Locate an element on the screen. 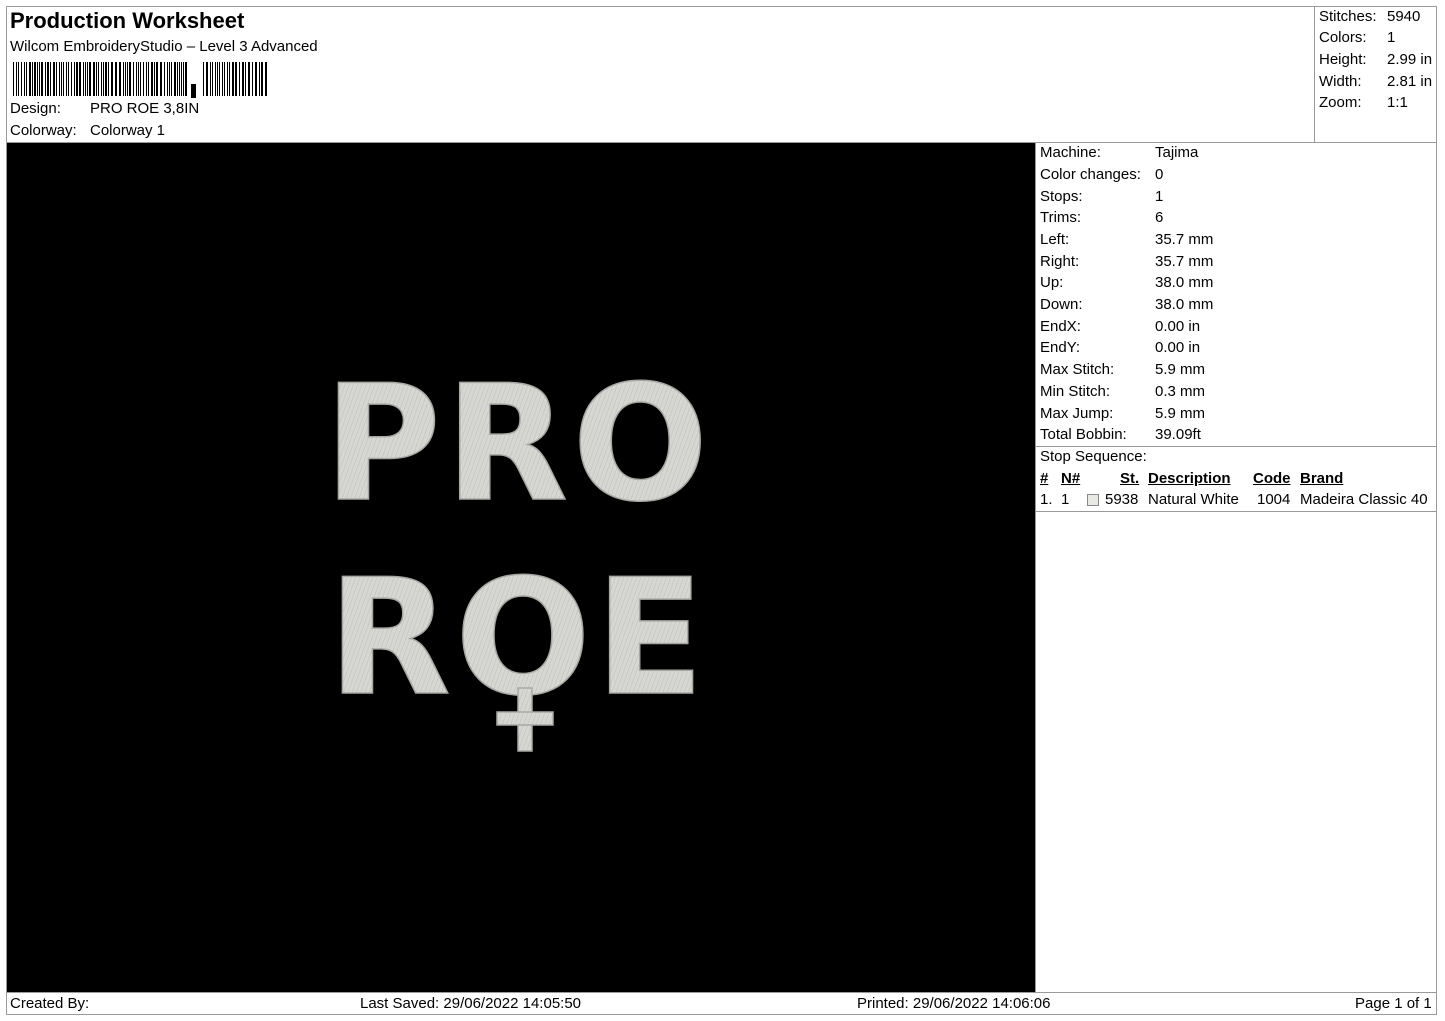 Image resolution: width=1445 pixels, height=1021 pixels. info-label: Color changes: is located at coordinates (1090, 174).